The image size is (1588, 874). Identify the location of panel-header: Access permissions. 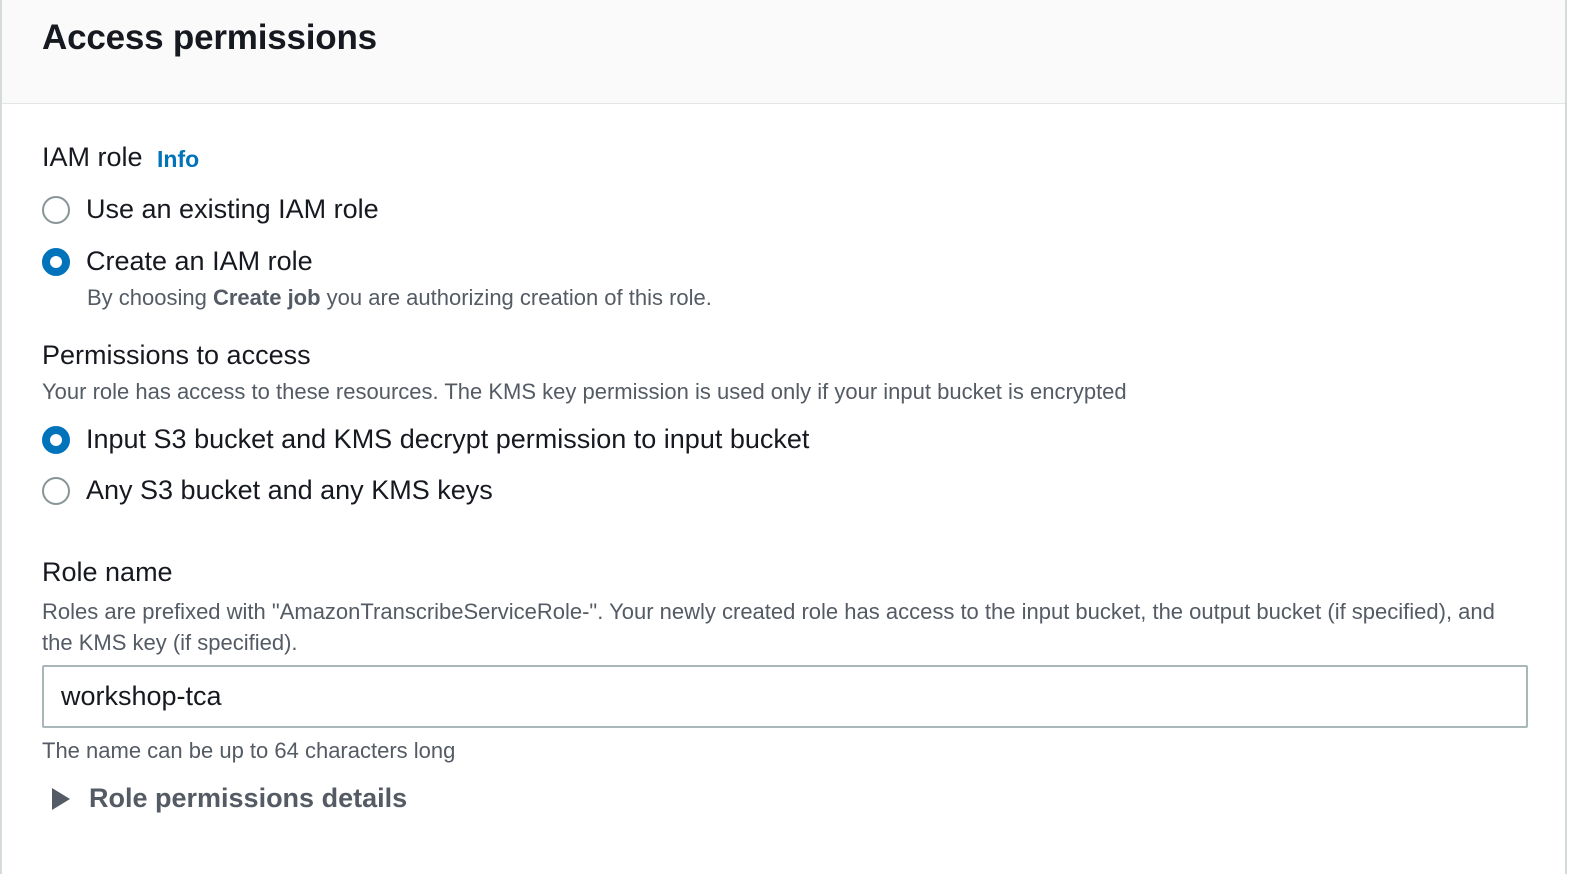
(783, 52).